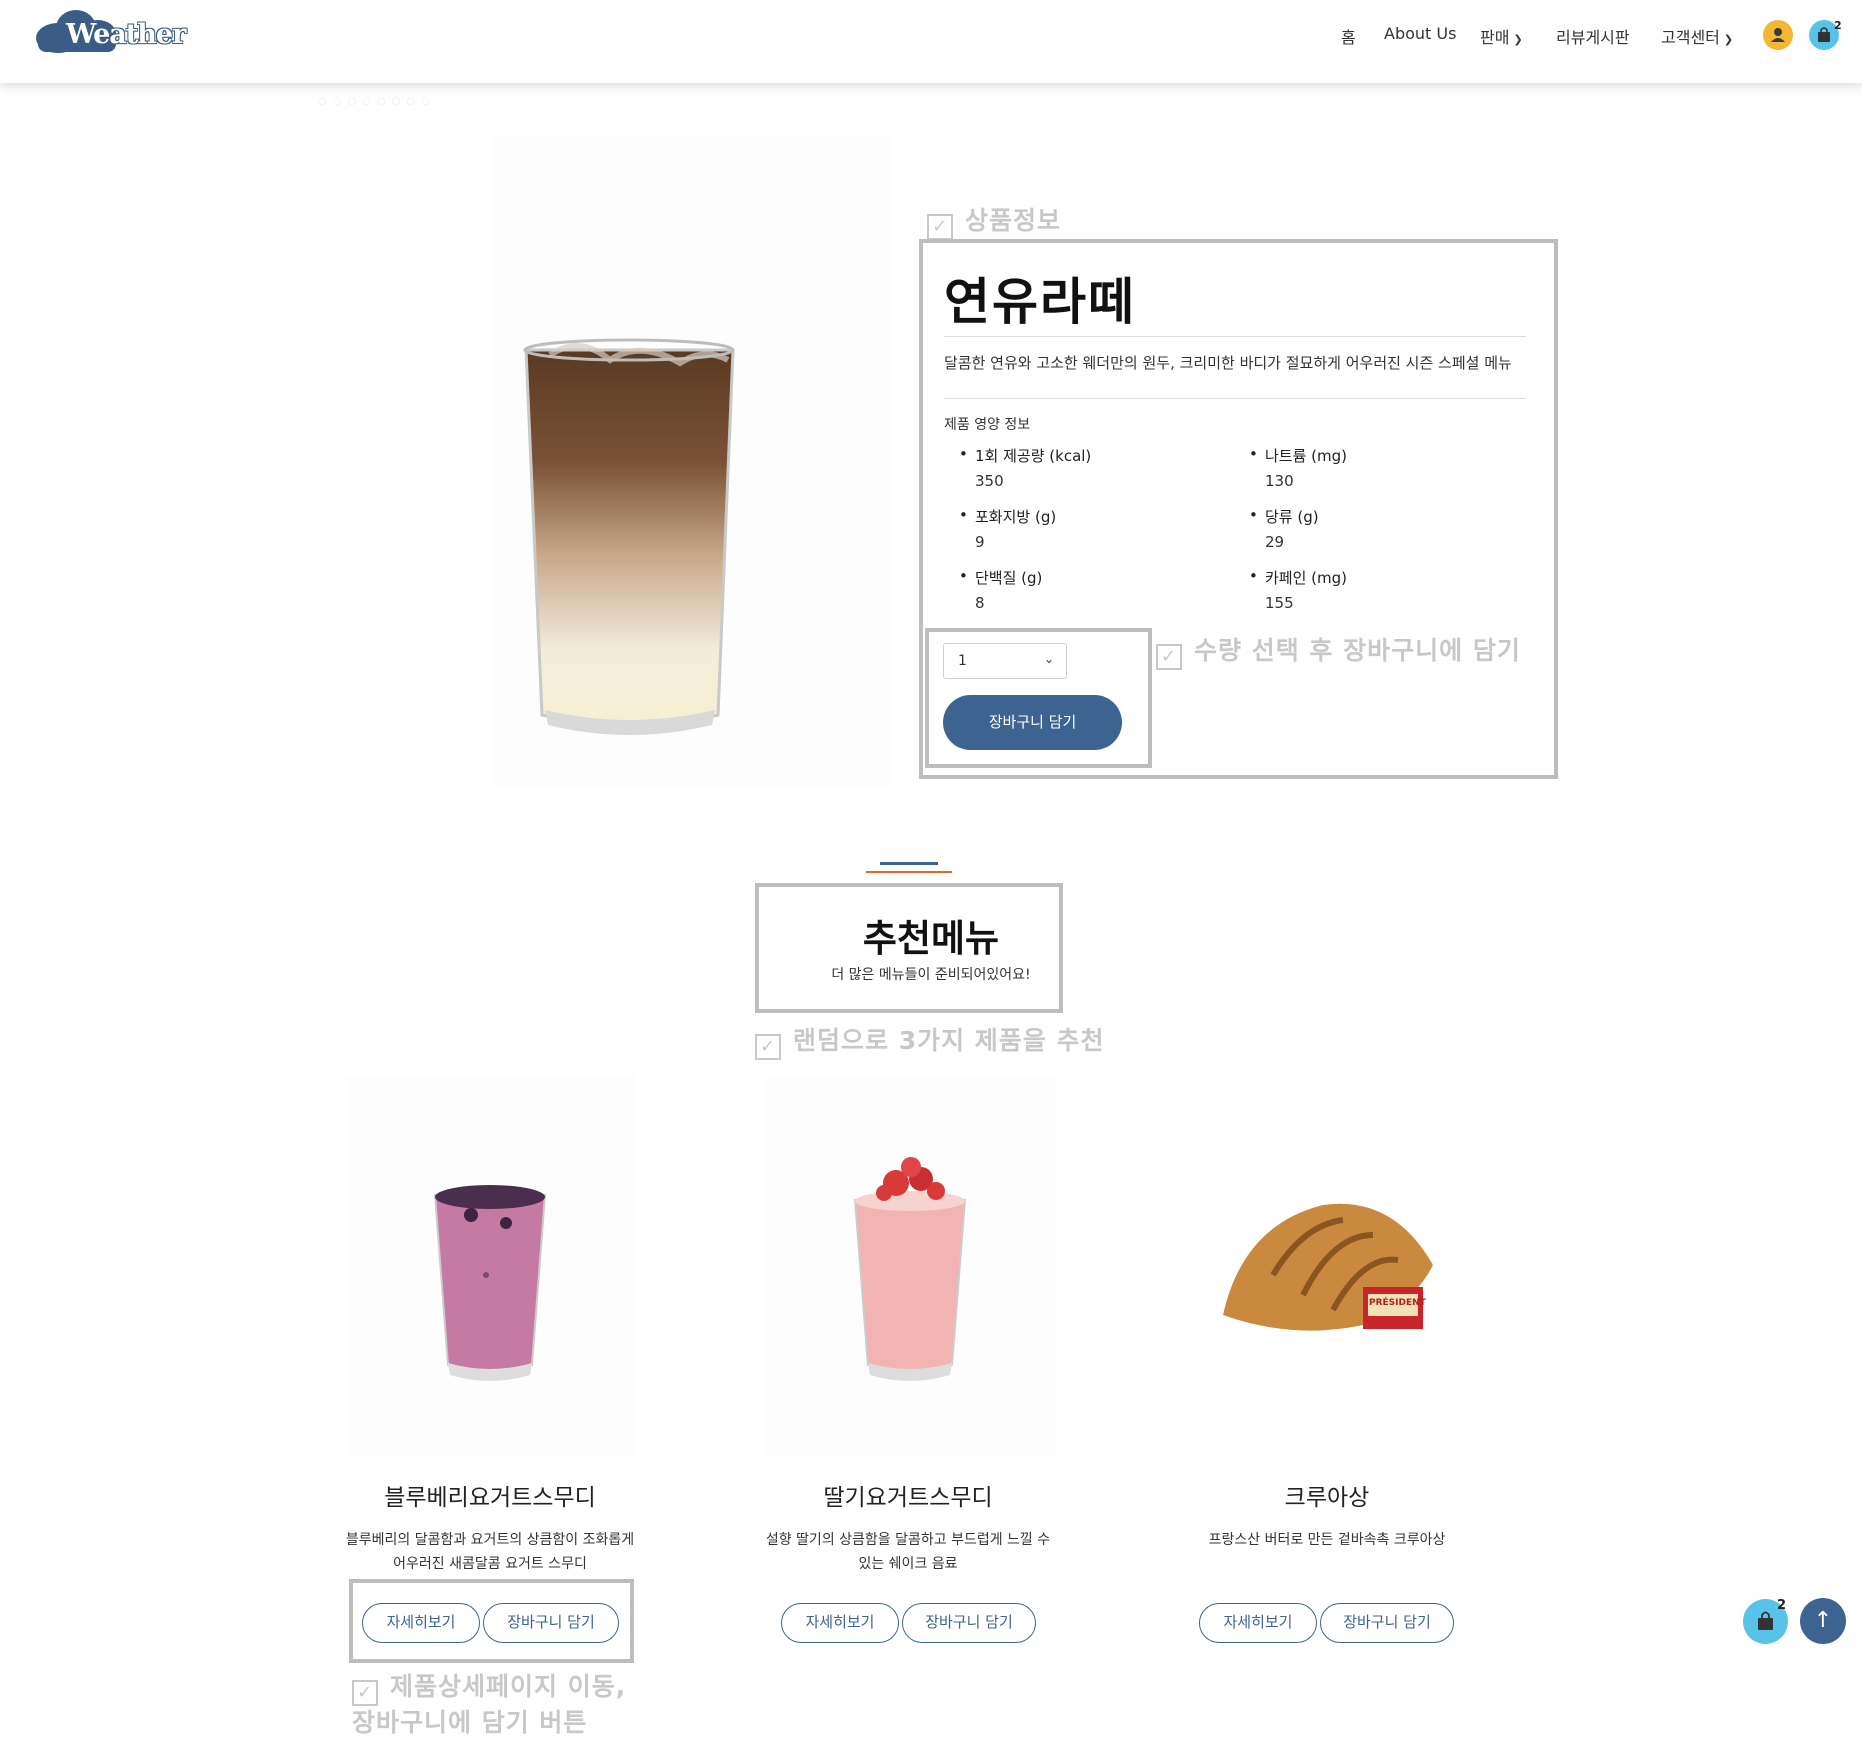 This screenshot has width=1862, height=1739. I want to click on annotation-buttons: ✓ 제품상세페이지 이동,, so click(489, 1686).